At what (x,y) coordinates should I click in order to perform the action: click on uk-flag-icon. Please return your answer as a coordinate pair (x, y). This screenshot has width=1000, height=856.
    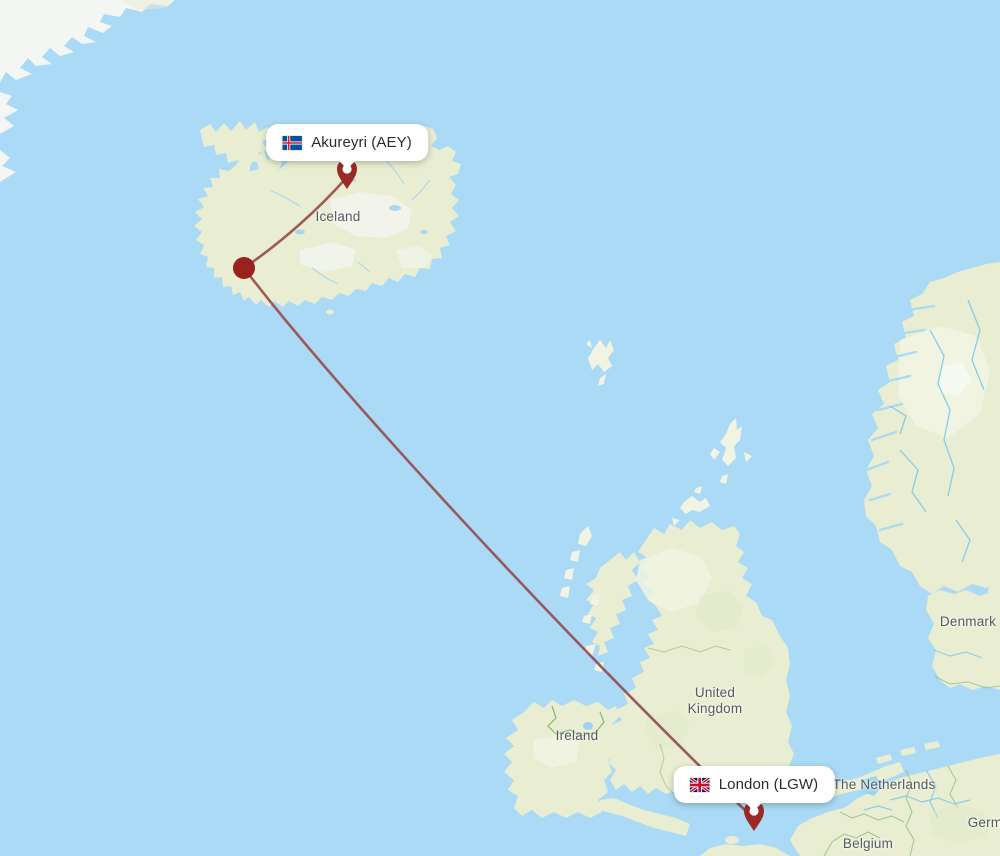
    Looking at the image, I should click on (699, 784).